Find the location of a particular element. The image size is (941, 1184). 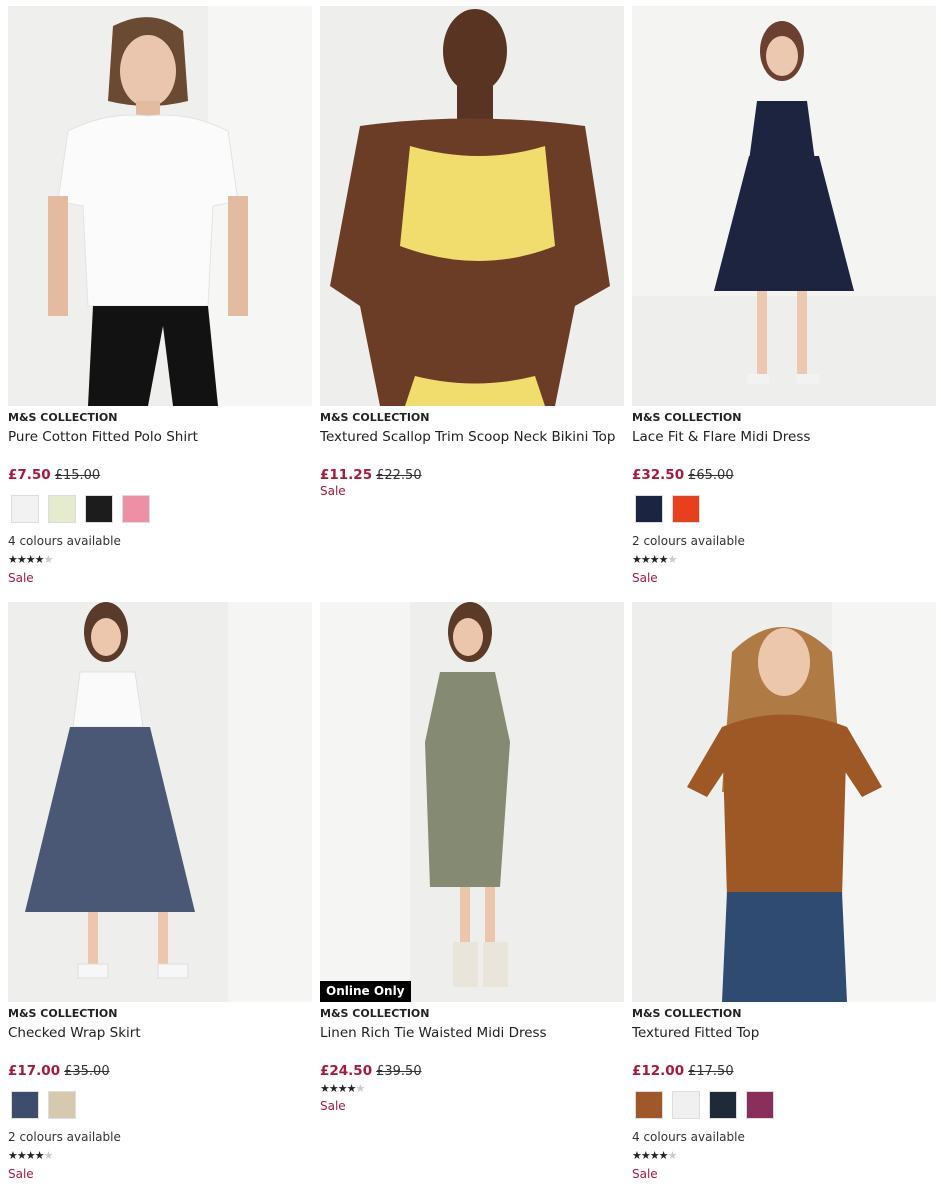

product-price: £32.50 £65.00 is located at coordinates (784, 474).